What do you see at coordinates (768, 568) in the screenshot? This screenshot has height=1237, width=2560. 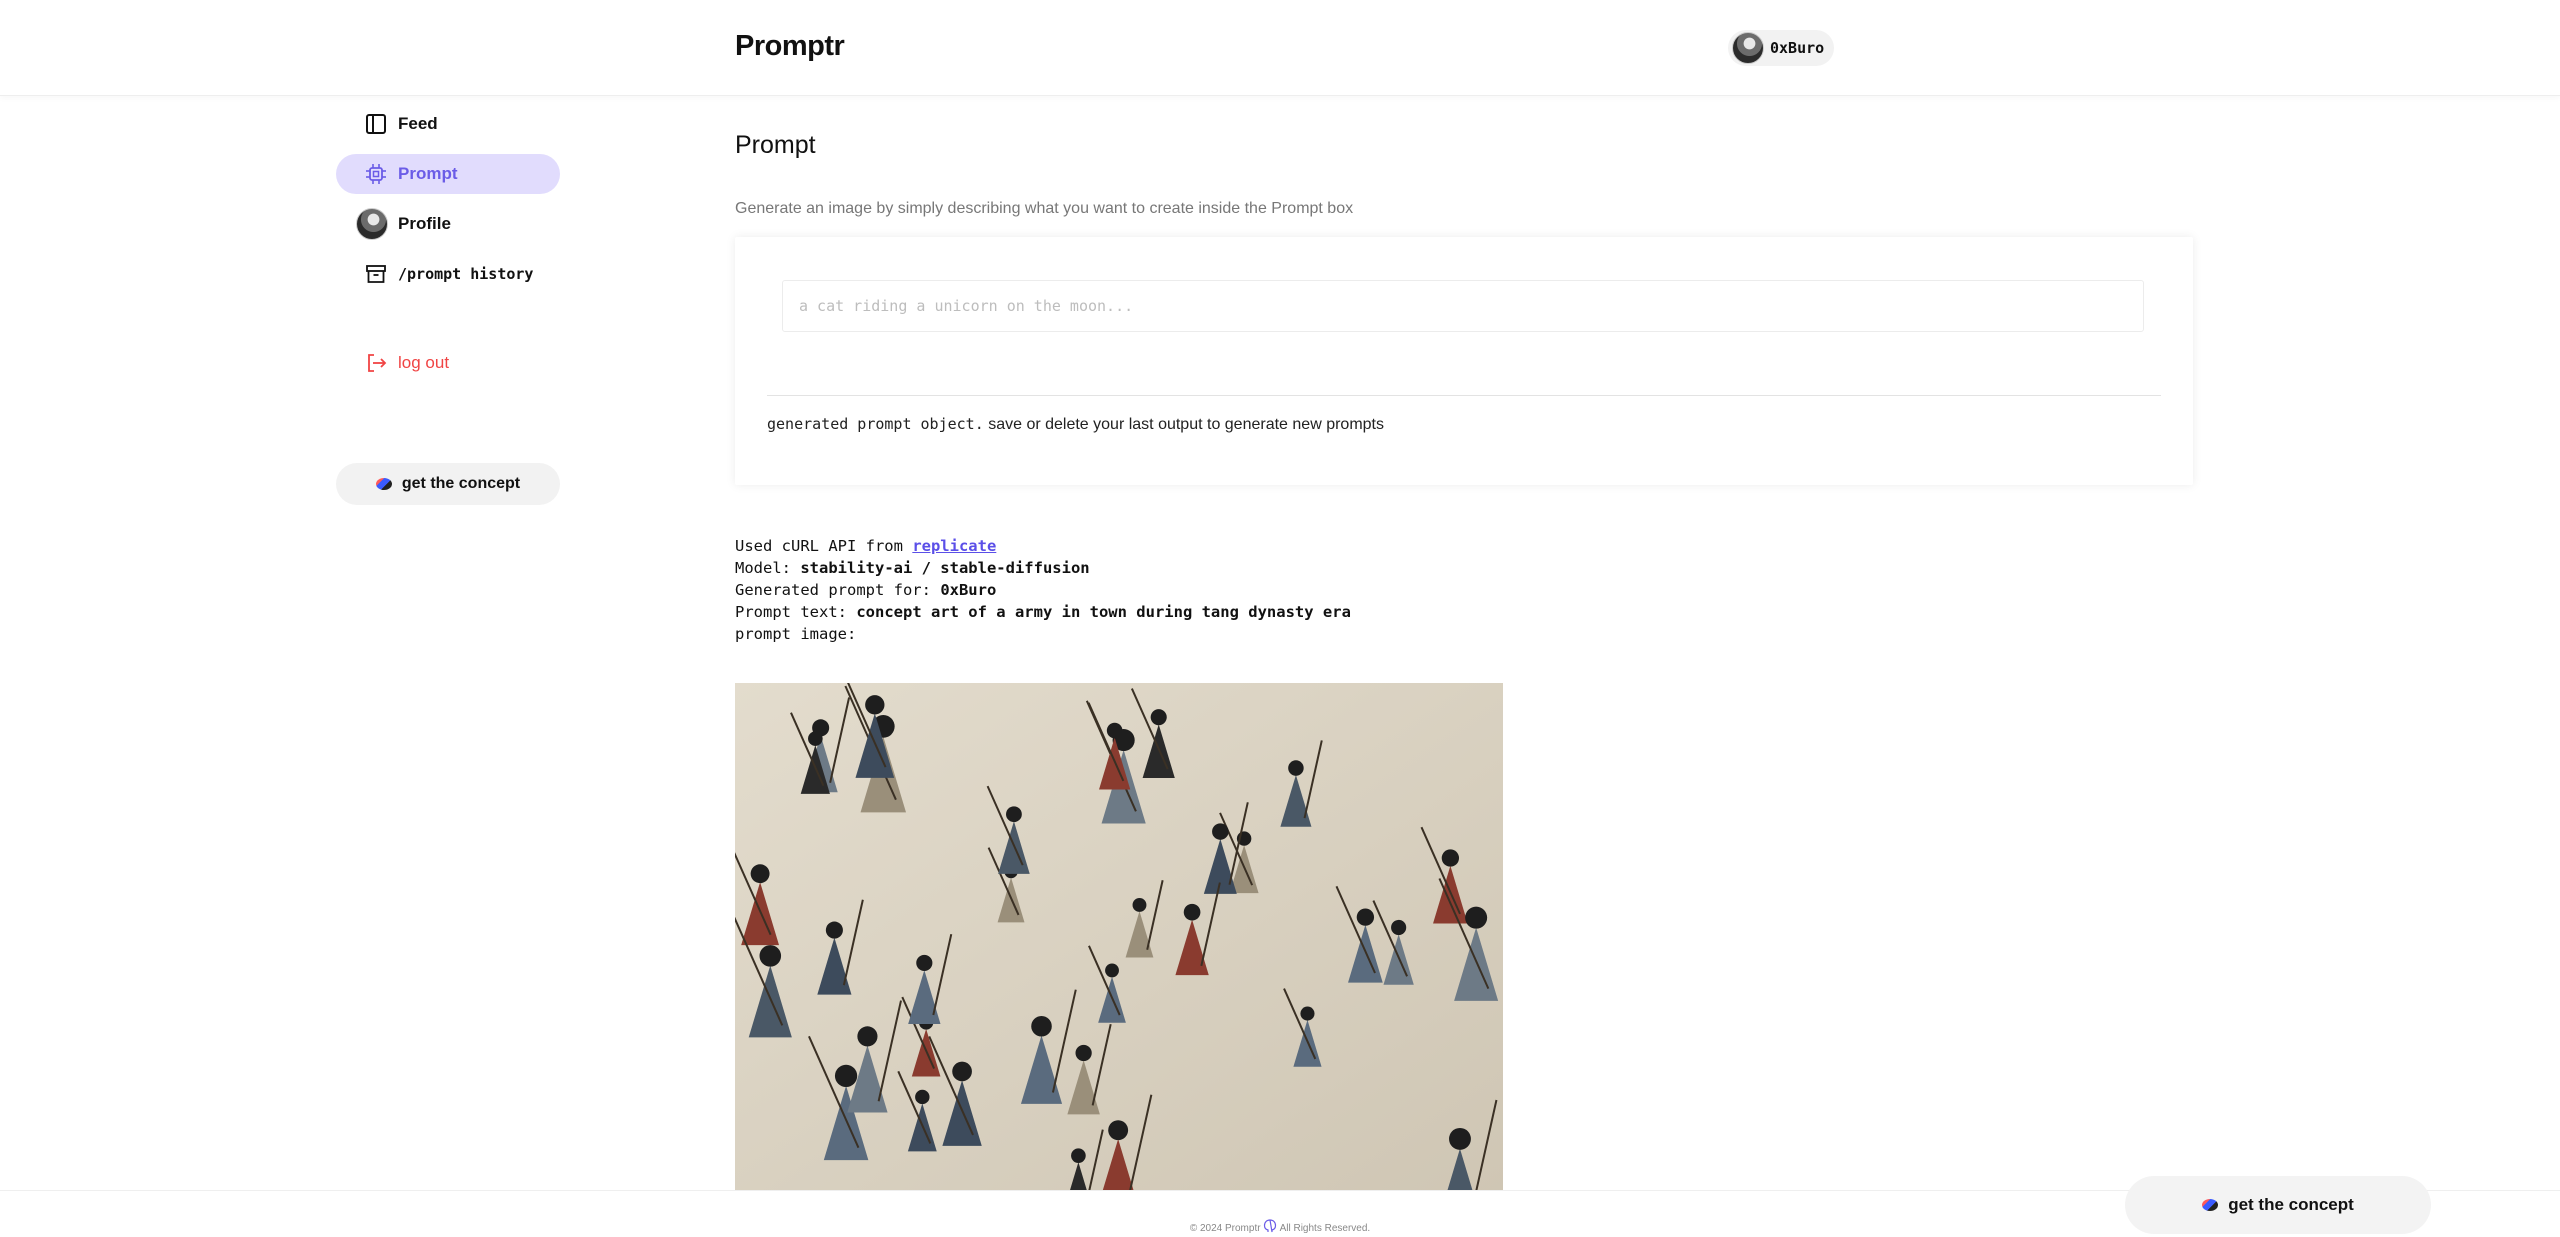 I see `model-label: Model:` at bounding box center [768, 568].